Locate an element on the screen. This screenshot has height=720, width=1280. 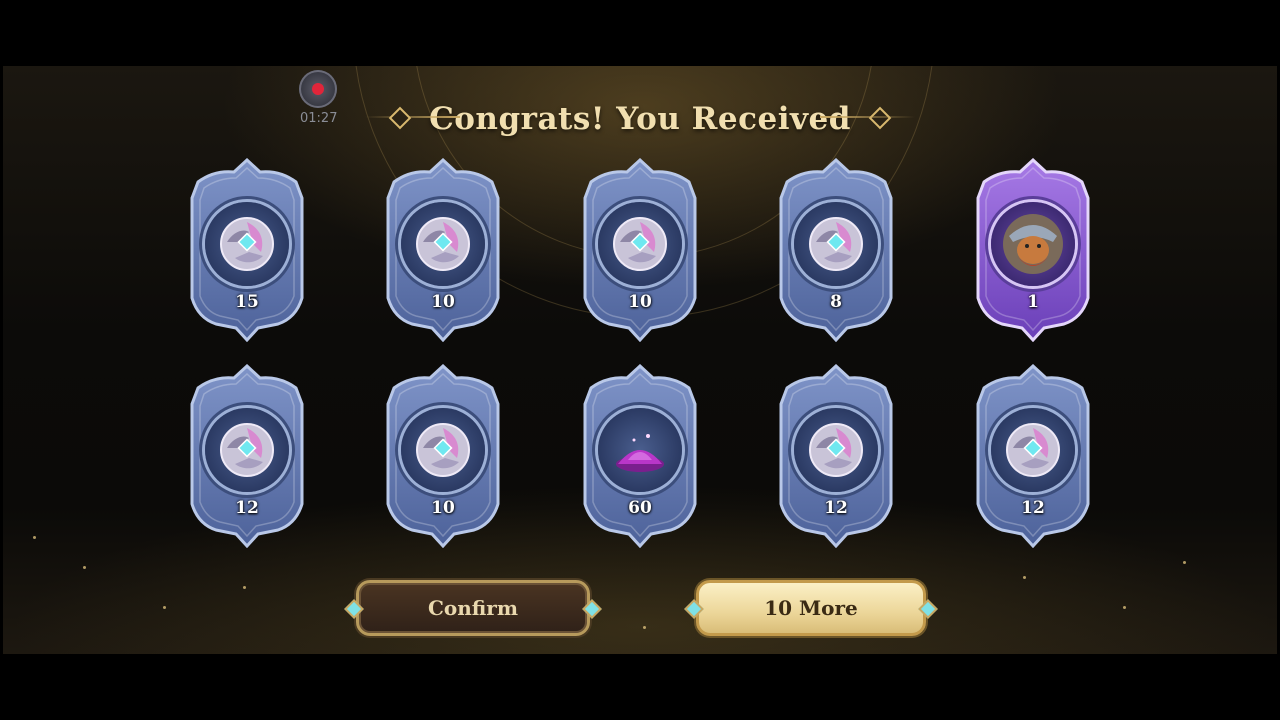
page-title: Congrats! You Received is located at coordinates (640, 119).